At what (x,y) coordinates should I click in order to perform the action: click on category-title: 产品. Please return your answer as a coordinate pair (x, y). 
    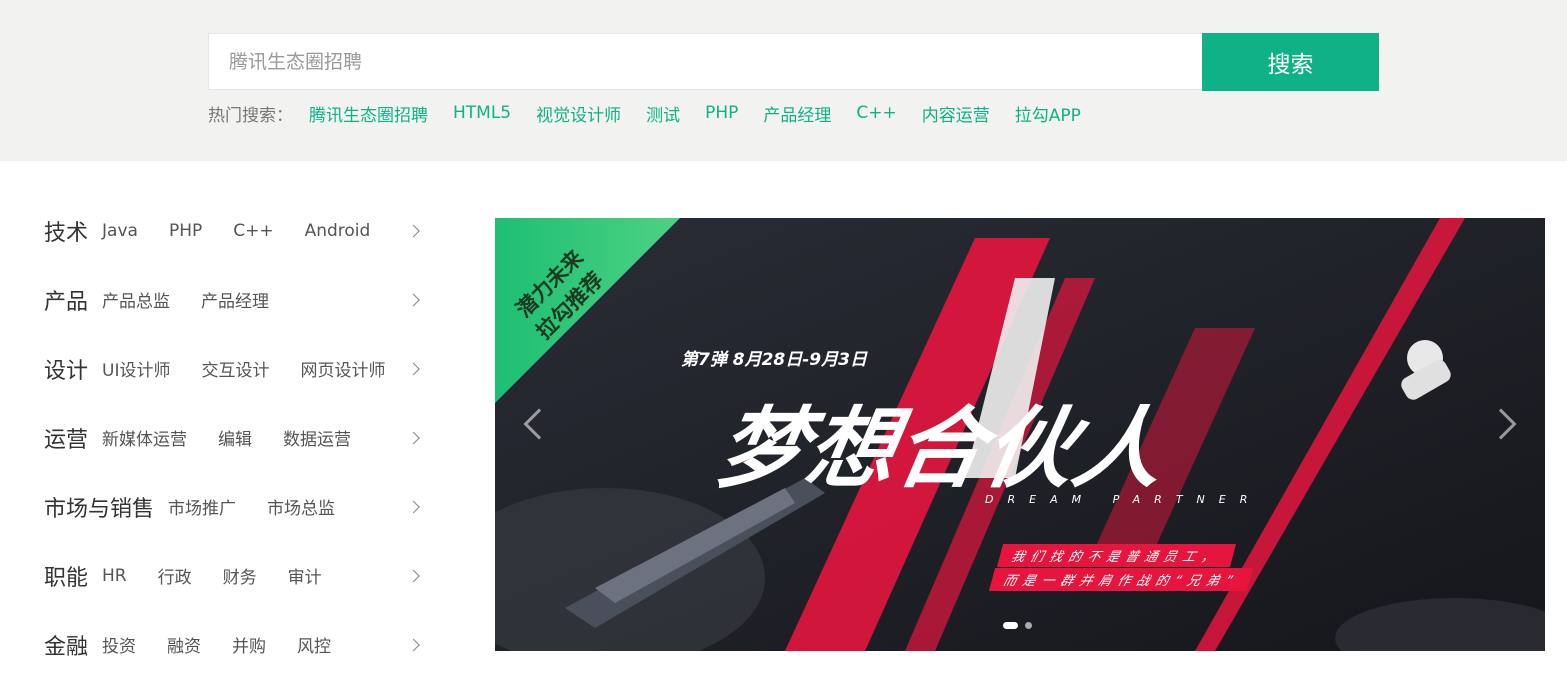
    Looking at the image, I should click on (66, 300).